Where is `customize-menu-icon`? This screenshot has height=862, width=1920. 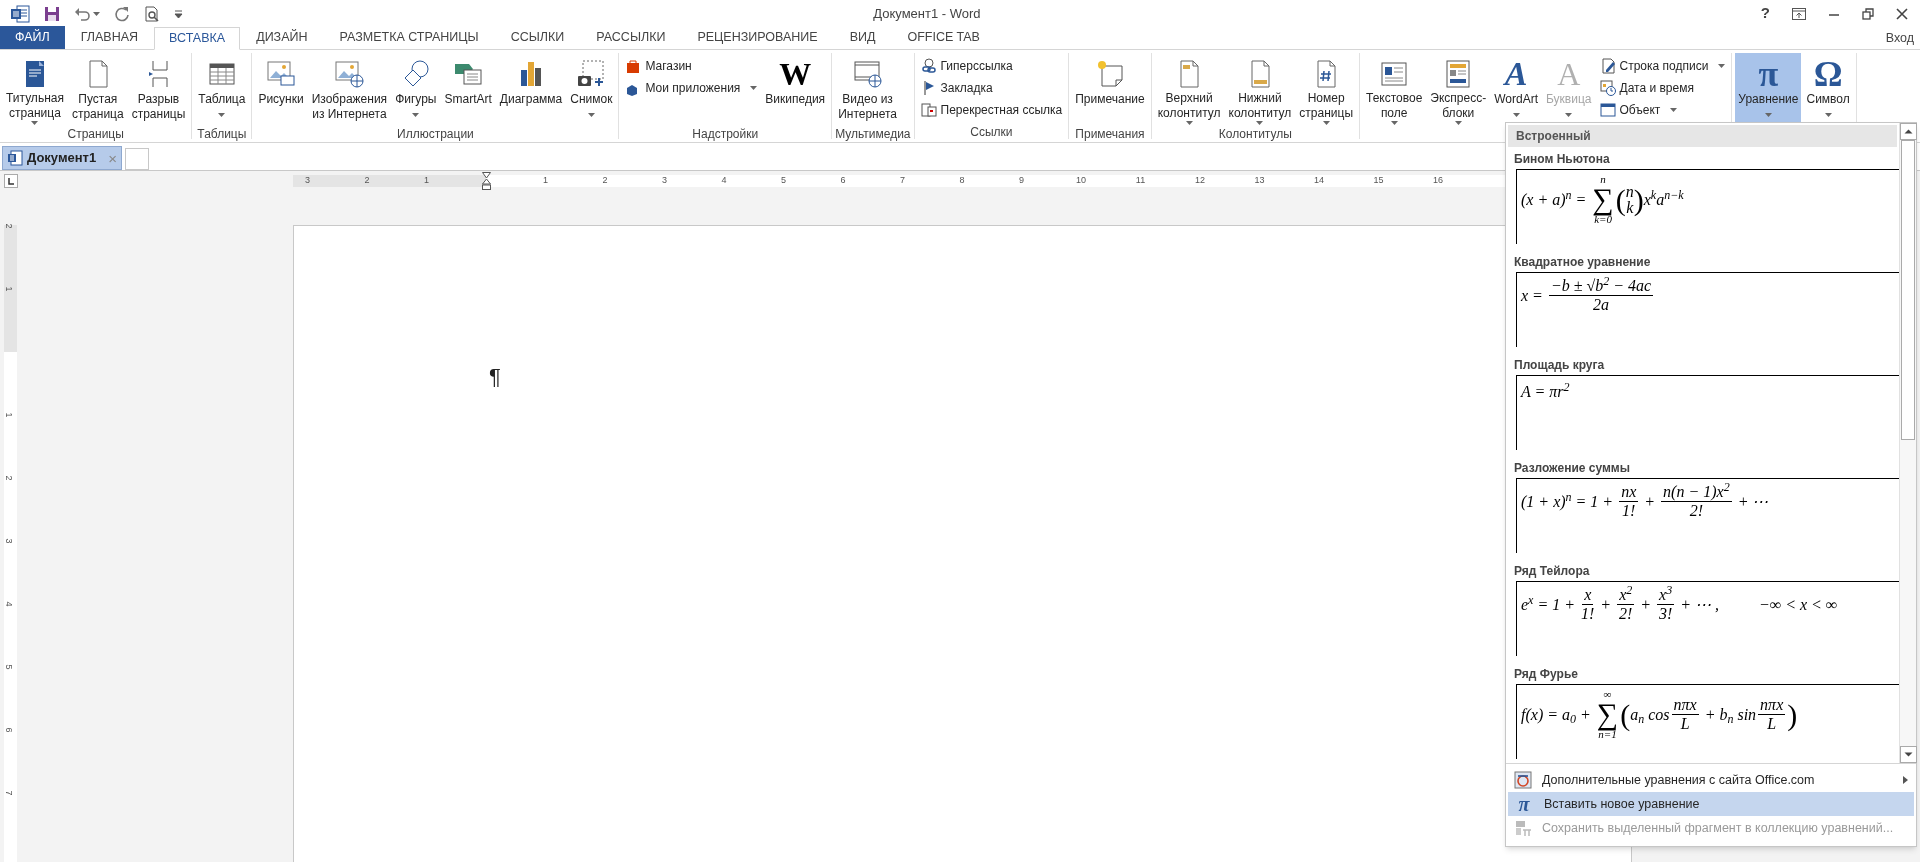 customize-menu-icon is located at coordinates (178, 13).